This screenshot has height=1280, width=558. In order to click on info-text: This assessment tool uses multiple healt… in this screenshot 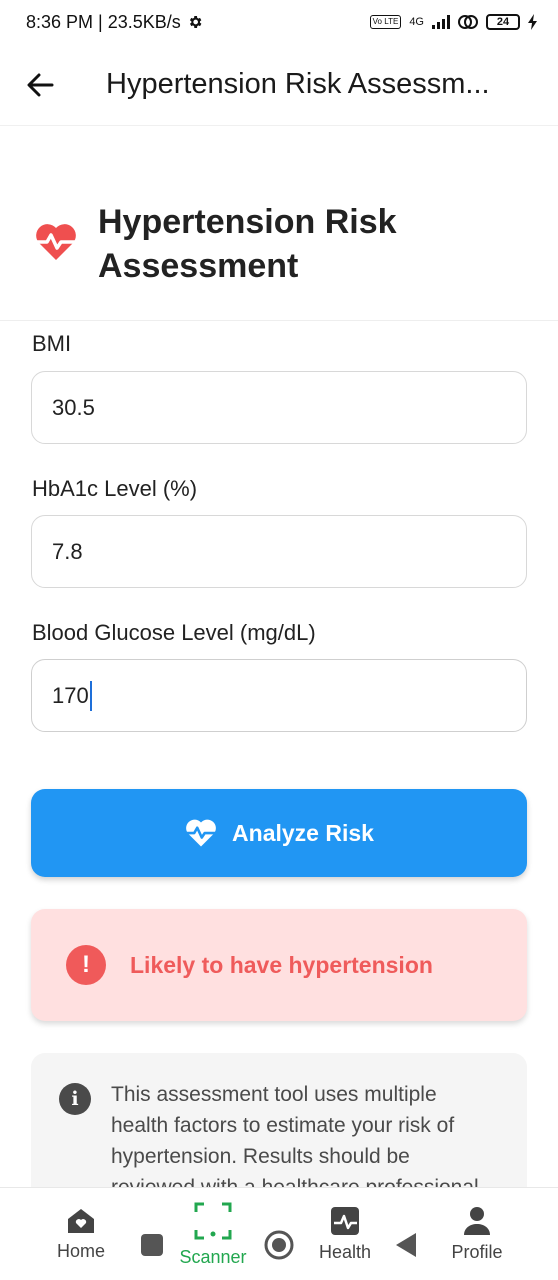, I will do `click(298, 1141)`.